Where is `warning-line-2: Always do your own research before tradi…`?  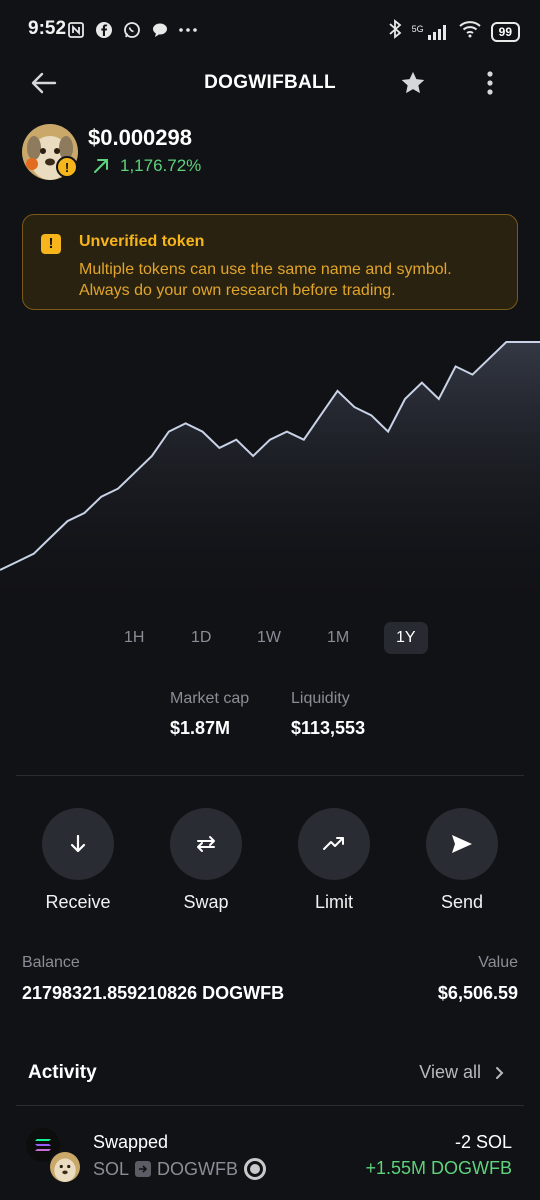
warning-line-2: Always do your own research before tradi… is located at coordinates (237, 290).